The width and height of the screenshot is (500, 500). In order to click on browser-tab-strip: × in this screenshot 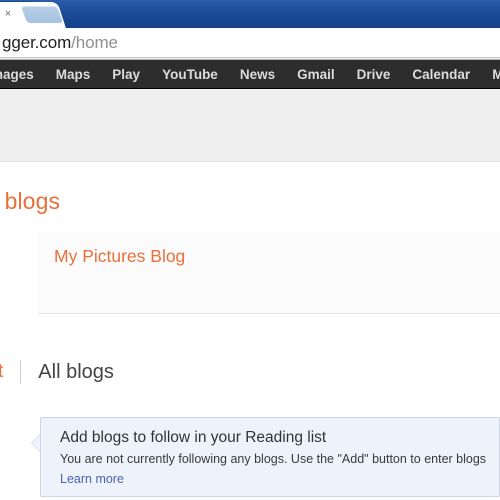, I will do `click(250, 14)`.